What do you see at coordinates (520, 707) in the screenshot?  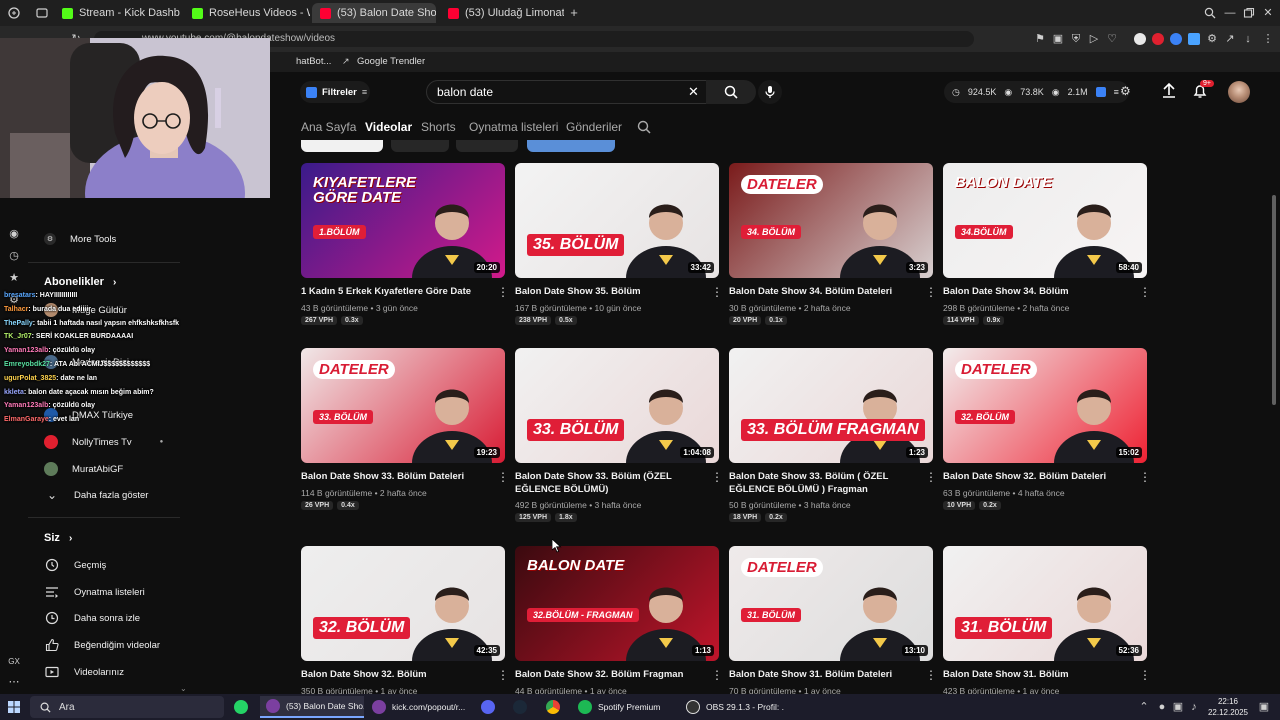 I see `steam-icon` at bounding box center [520, 707].